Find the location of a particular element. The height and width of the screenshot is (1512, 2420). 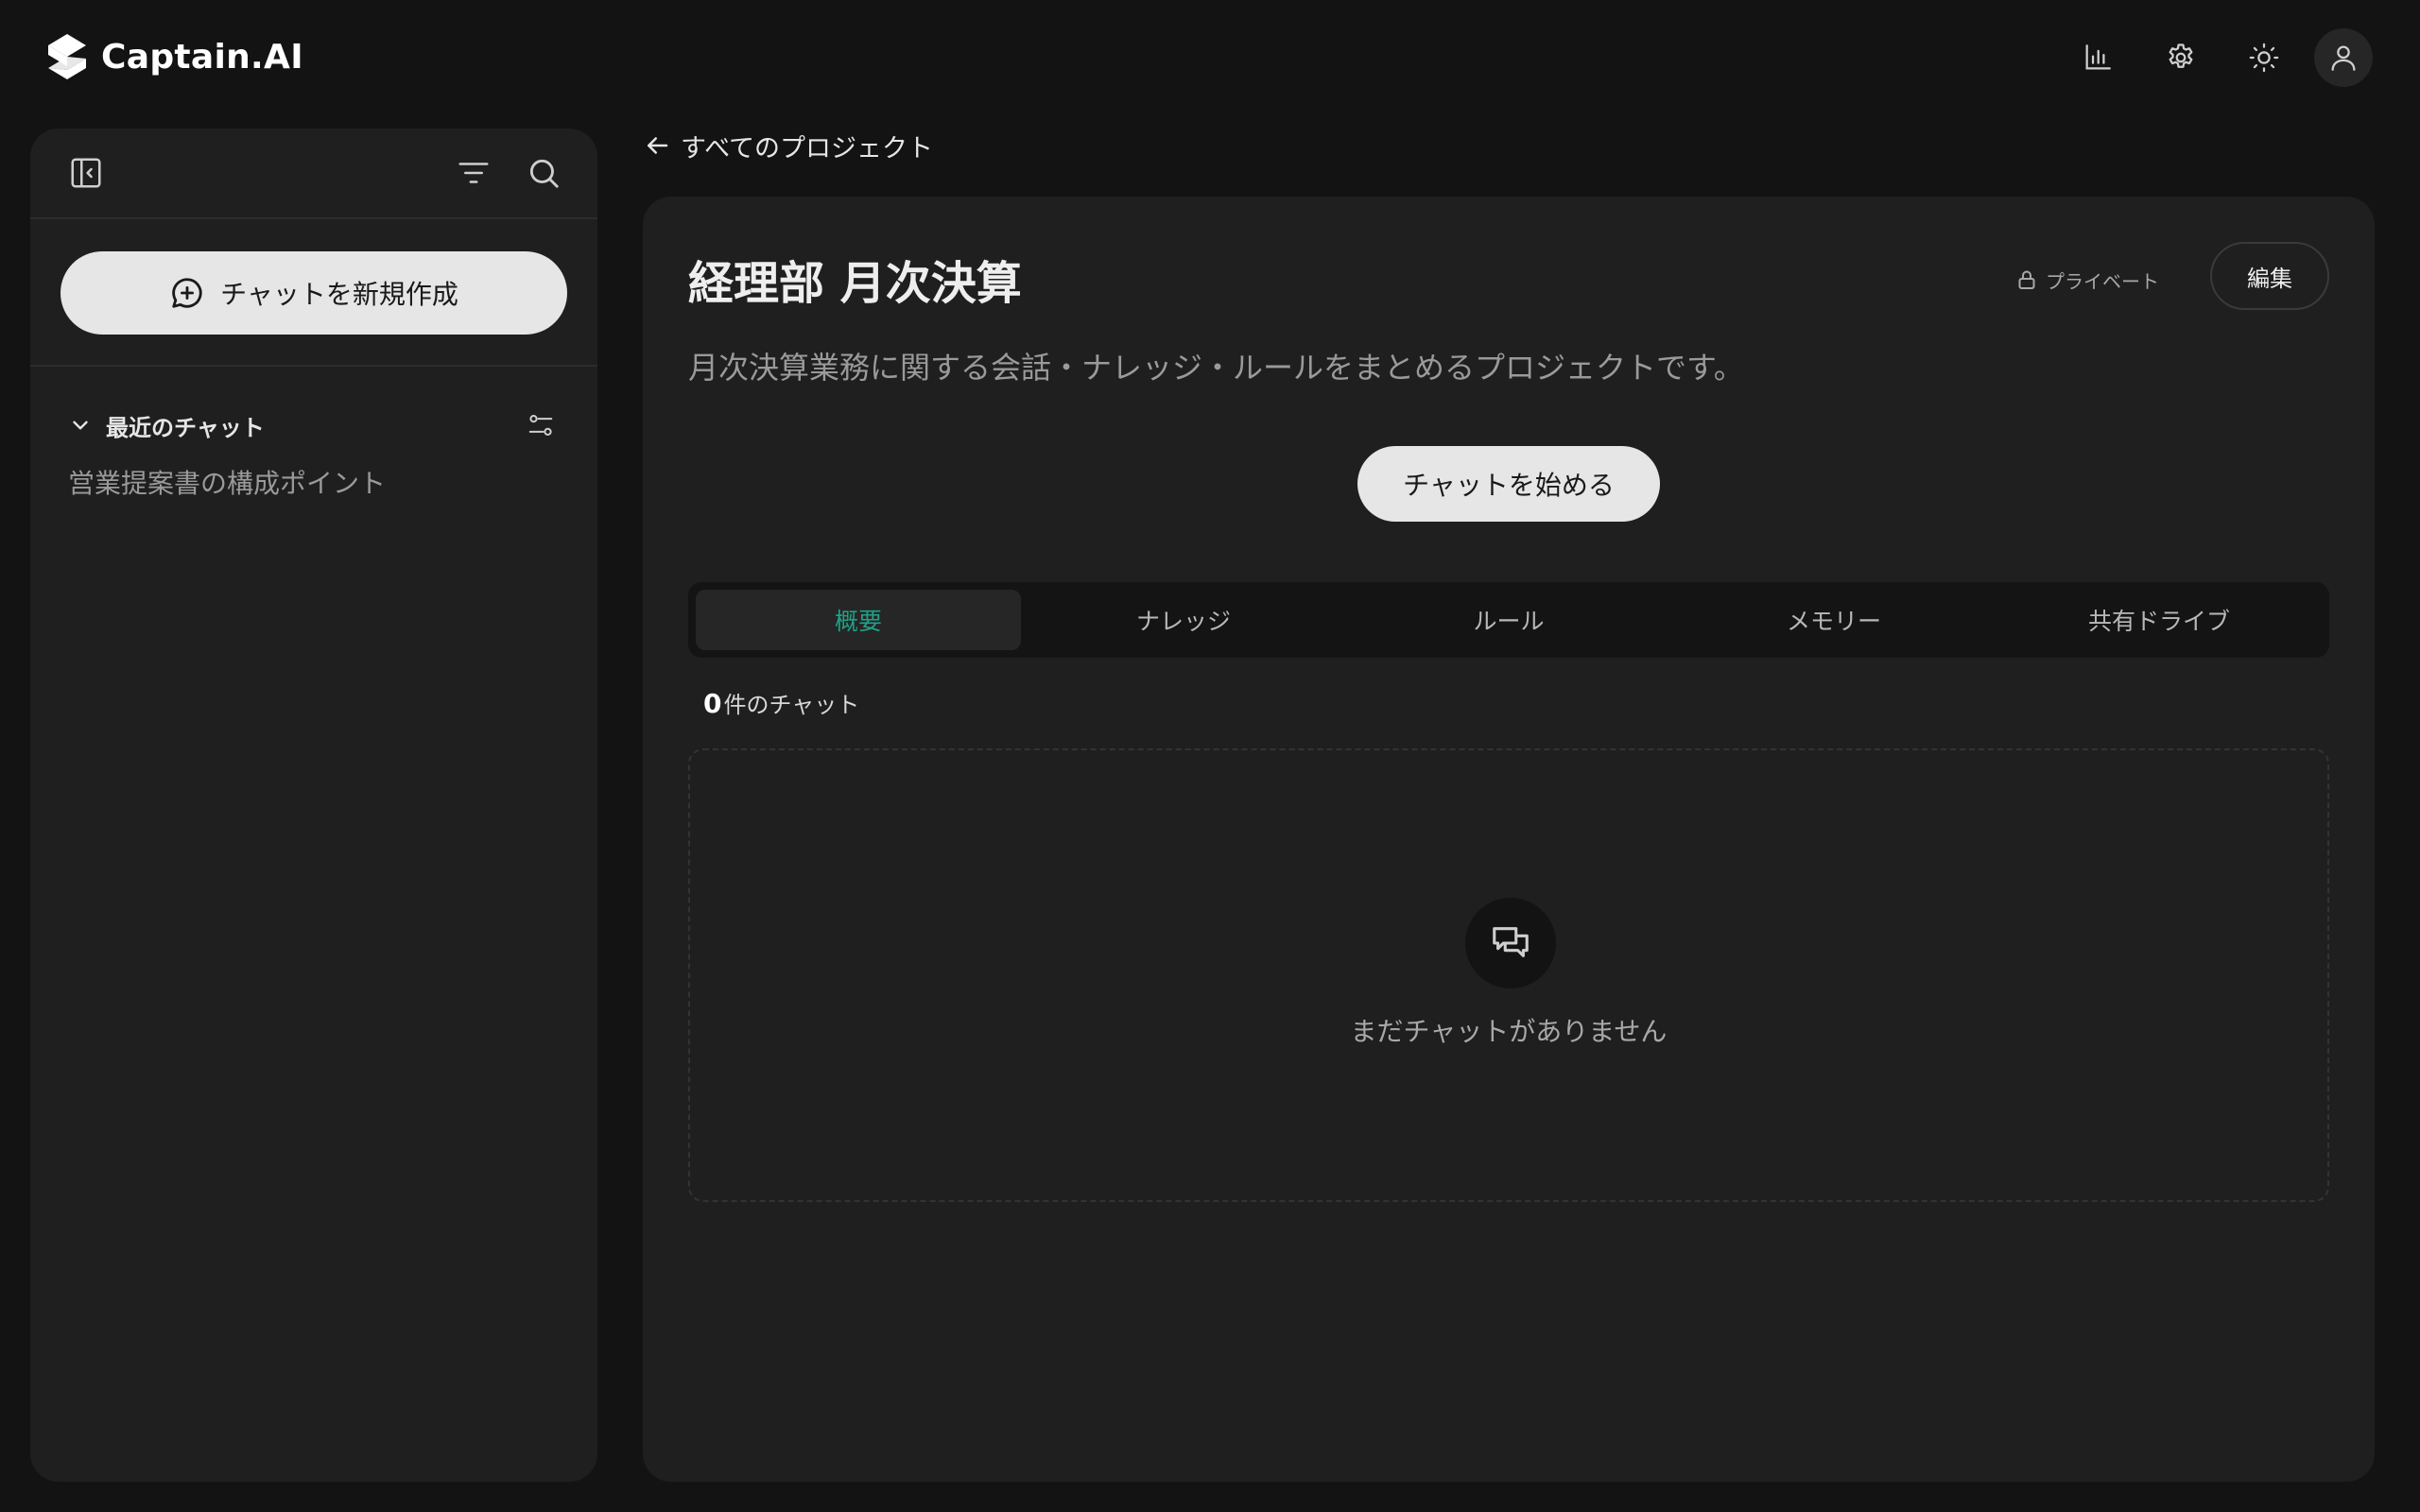

sidebar-divider is located at coordinates (313, 366).